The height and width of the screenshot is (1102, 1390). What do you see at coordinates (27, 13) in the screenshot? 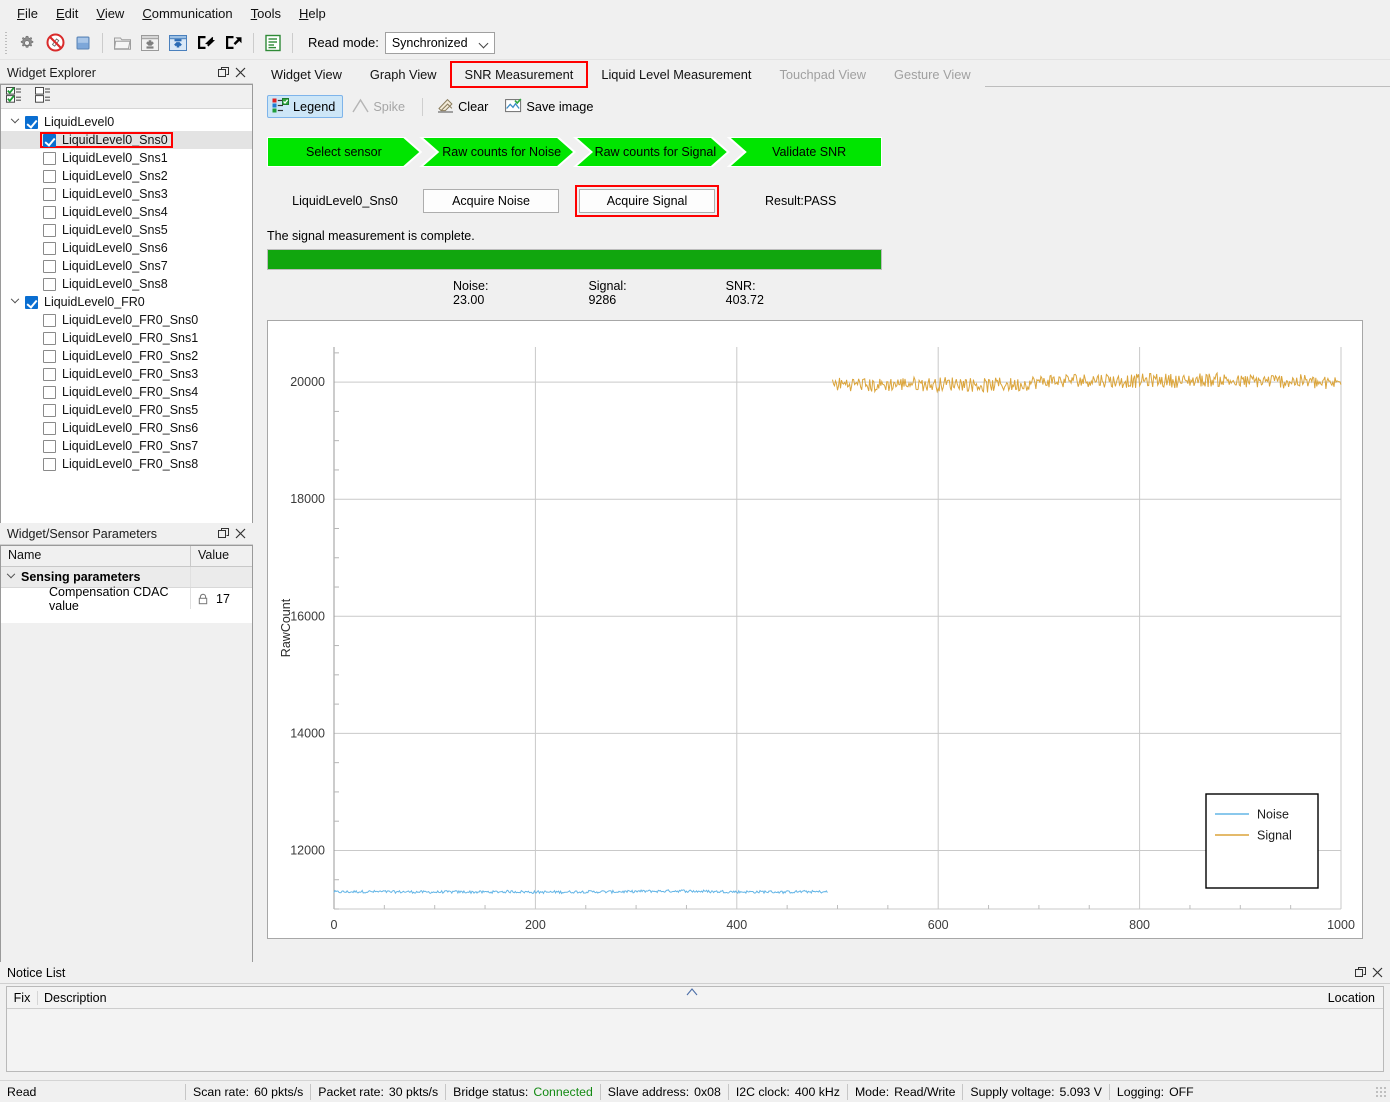
I see `menu-item-file: File` at bounding box center [27, 13].